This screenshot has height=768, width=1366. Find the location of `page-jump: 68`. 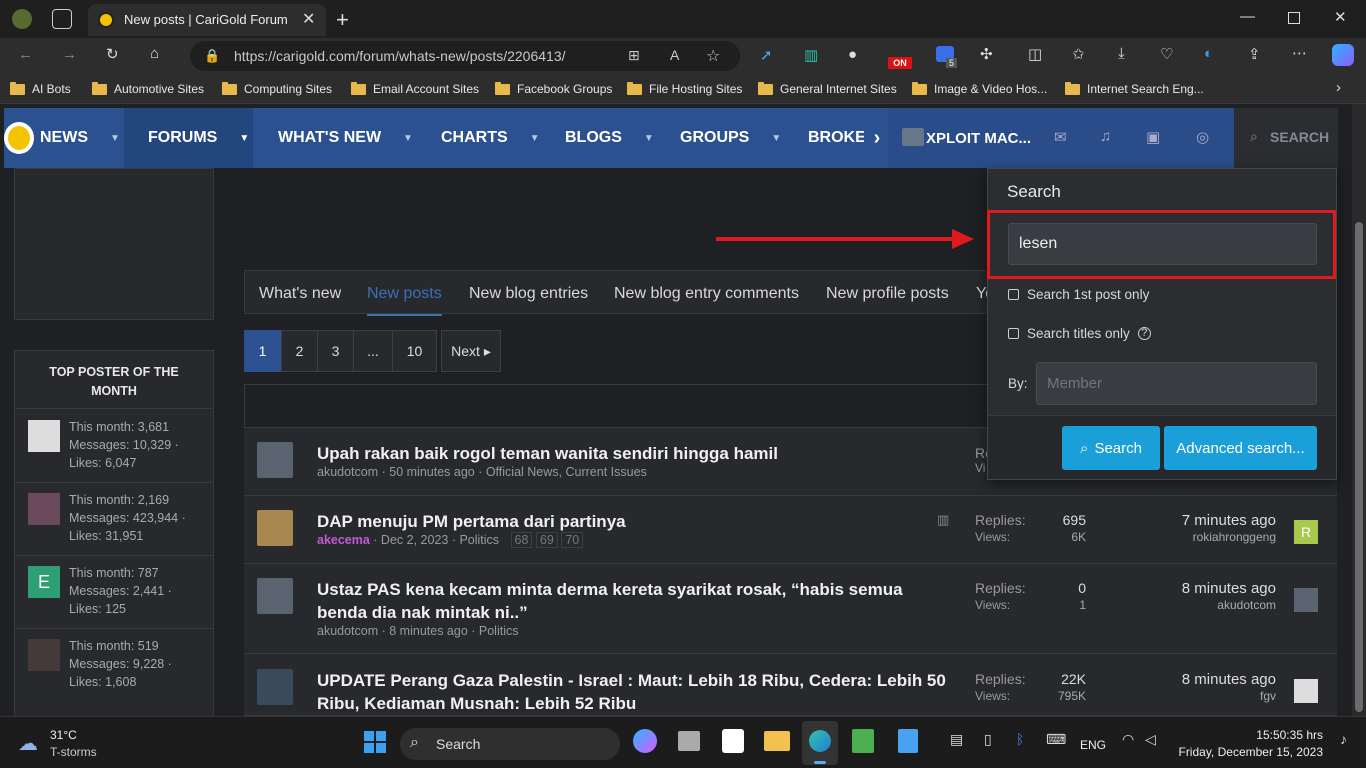

page-jump: 68 is located at coordinates (521, 540).